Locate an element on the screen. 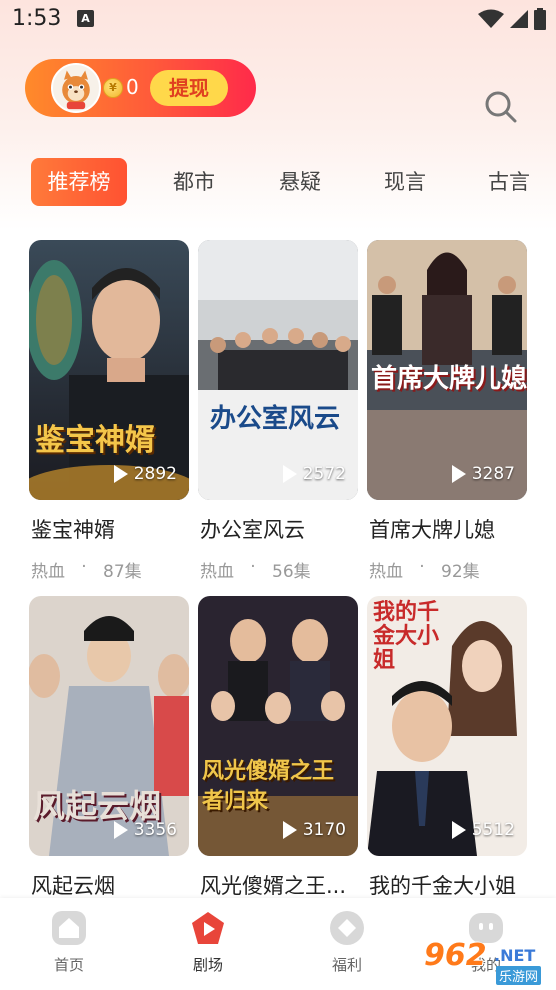  poster-title-art: 首席大牌儿媳 is located at coordinates (449, 379).